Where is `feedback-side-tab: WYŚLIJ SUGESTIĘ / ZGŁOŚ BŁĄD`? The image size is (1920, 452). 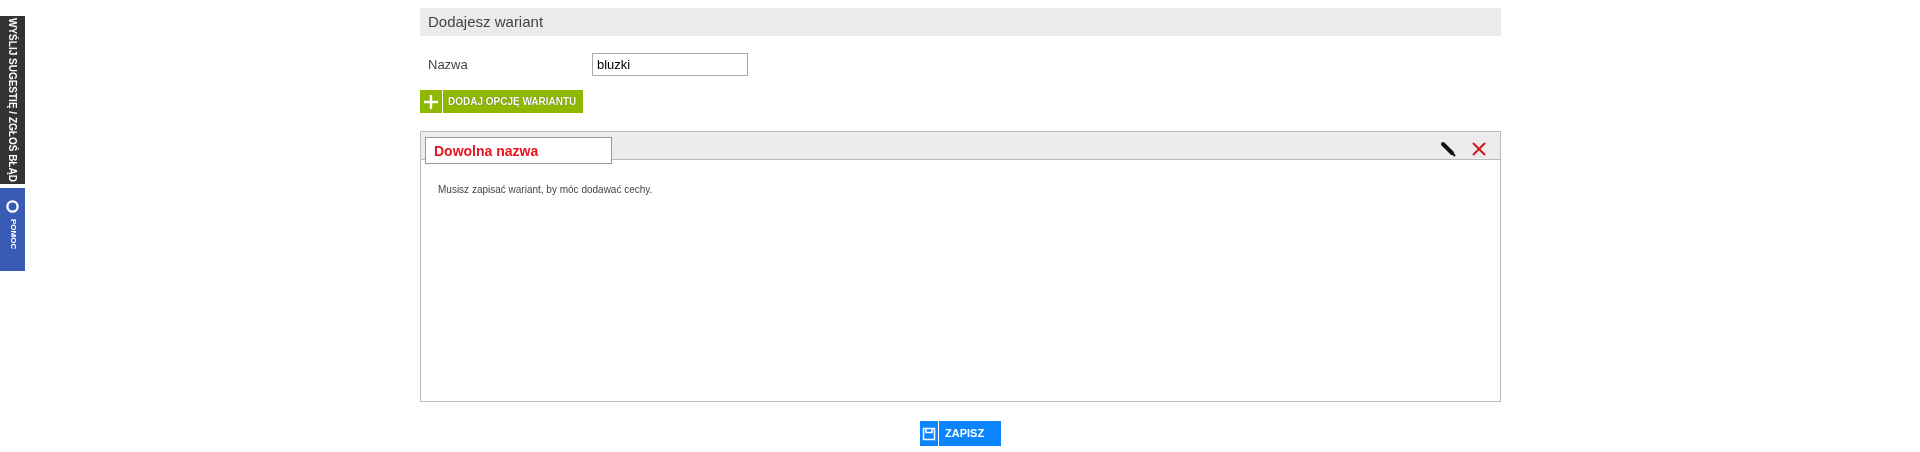
feedback-side-tab: WYŚLIJ SUGESTIĘ / ZGŁOŚ BŁĄD is located at coordinates (12, 100).